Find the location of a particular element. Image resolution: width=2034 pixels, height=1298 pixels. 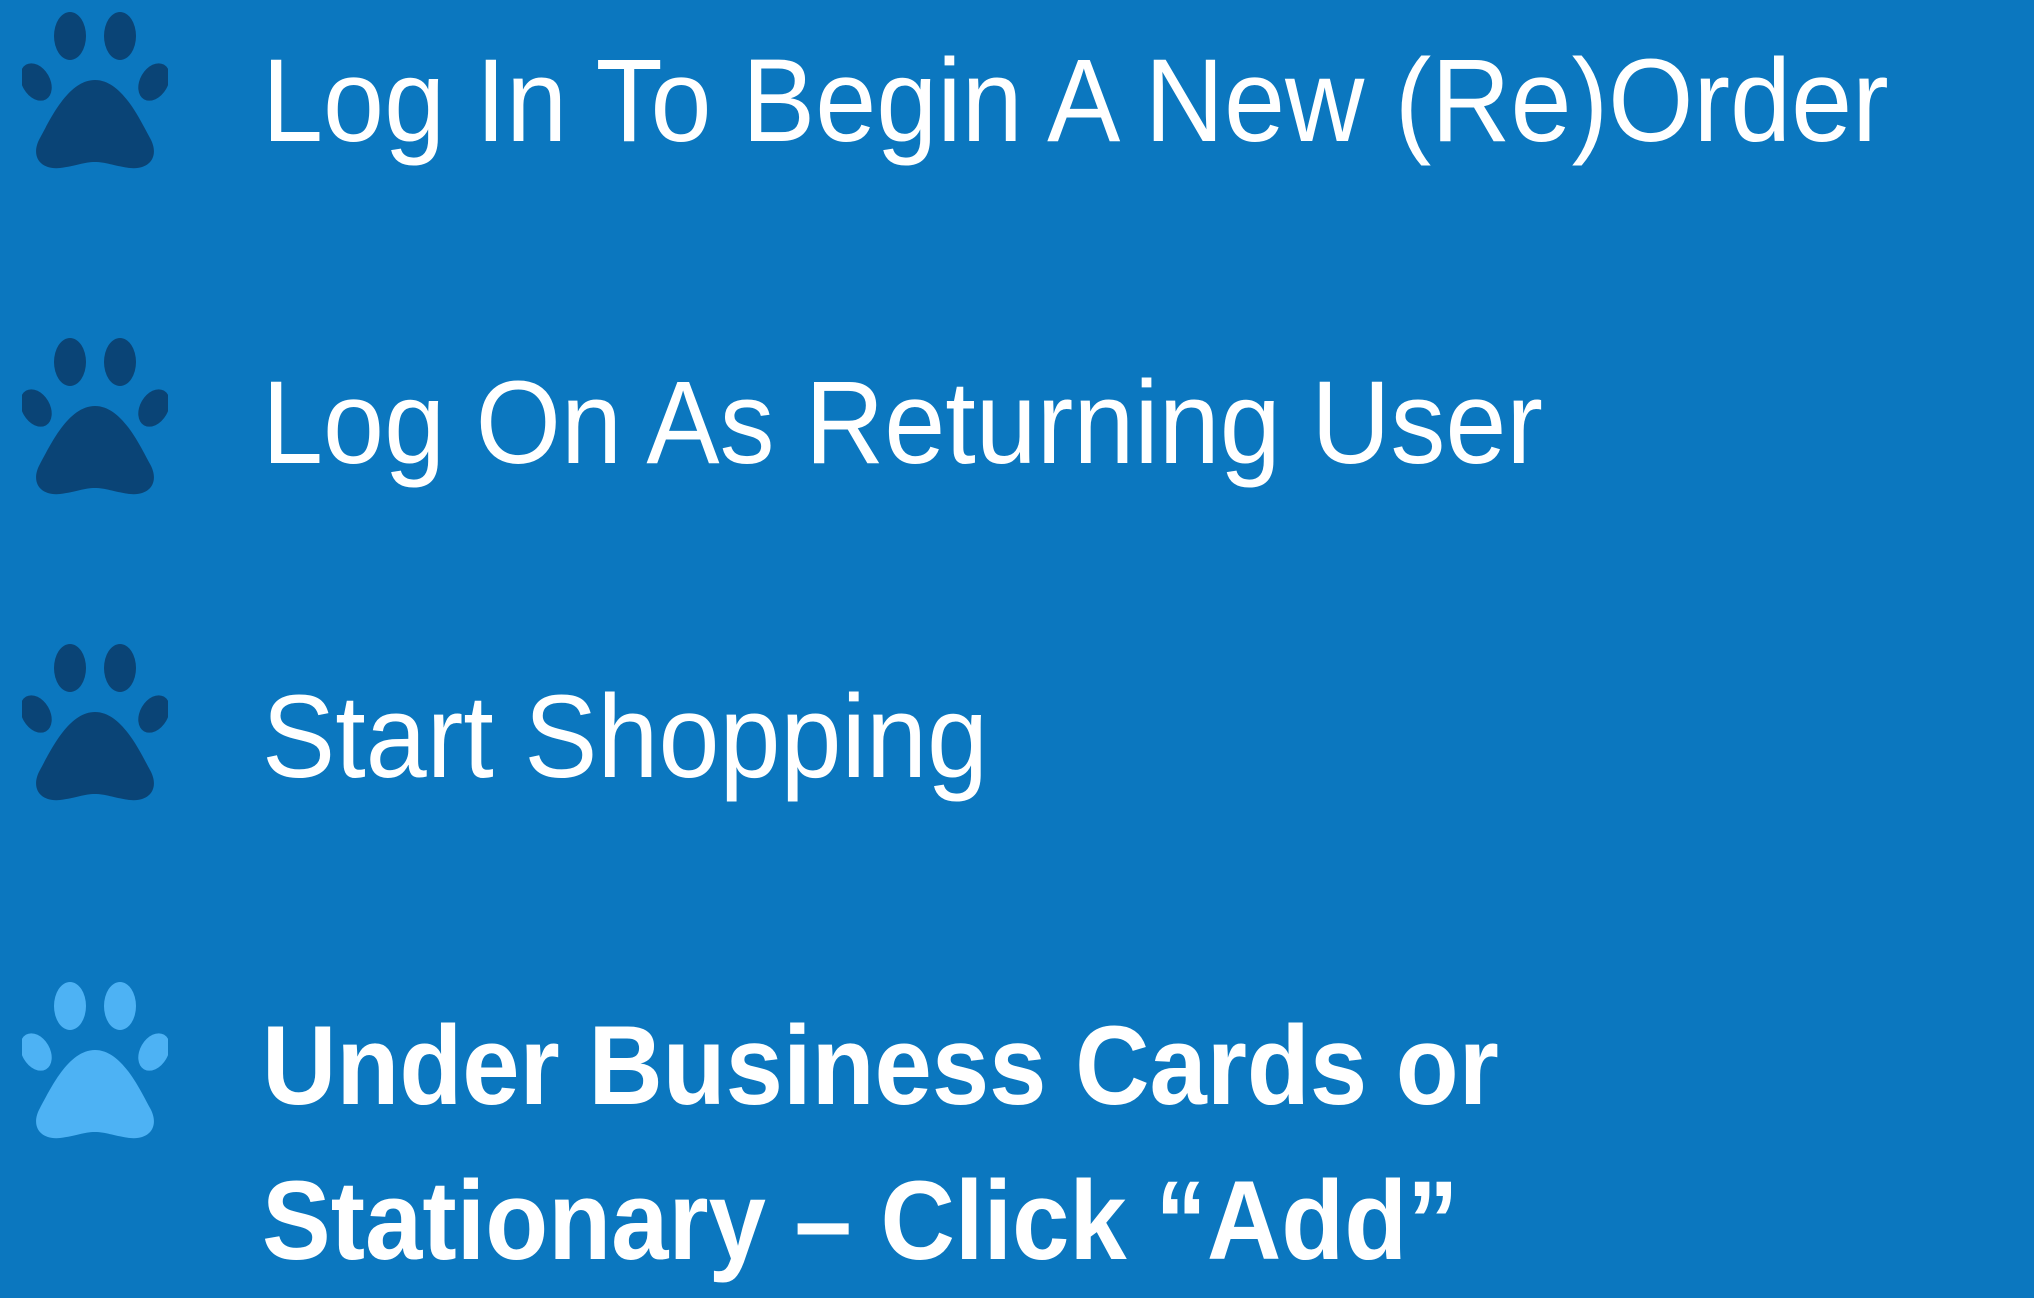

step-label: Log In To Begin A New (Re)Order is located at coordinates (1075, 101).